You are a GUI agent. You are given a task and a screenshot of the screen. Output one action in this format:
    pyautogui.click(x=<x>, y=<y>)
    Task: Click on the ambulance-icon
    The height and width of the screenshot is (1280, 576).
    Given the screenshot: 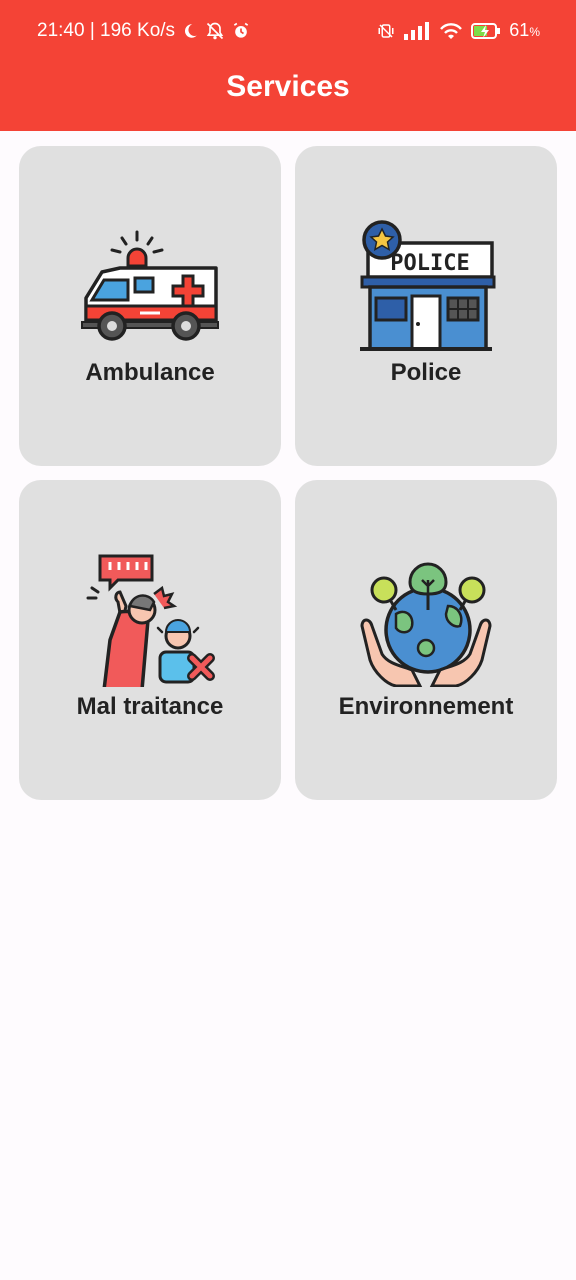 What is the action you would take?
    pyautogui.click(x=150, y=291)
    